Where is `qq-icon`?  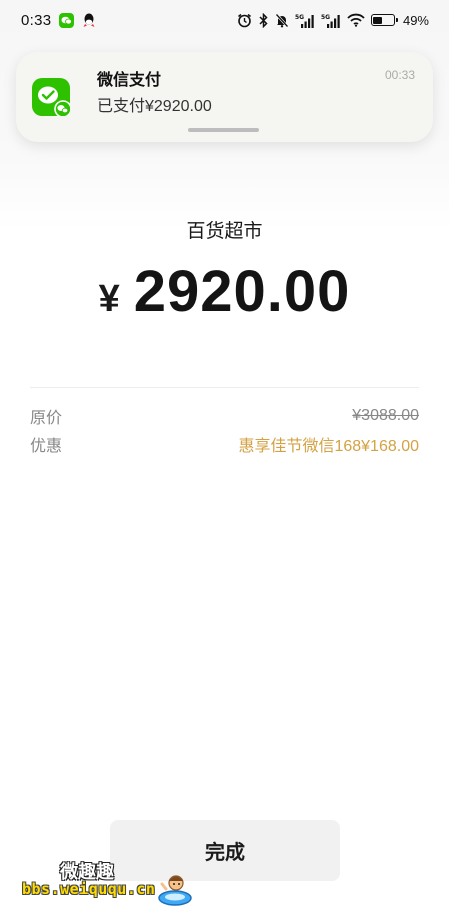
qq-icon is located at coordinates (89, 20).